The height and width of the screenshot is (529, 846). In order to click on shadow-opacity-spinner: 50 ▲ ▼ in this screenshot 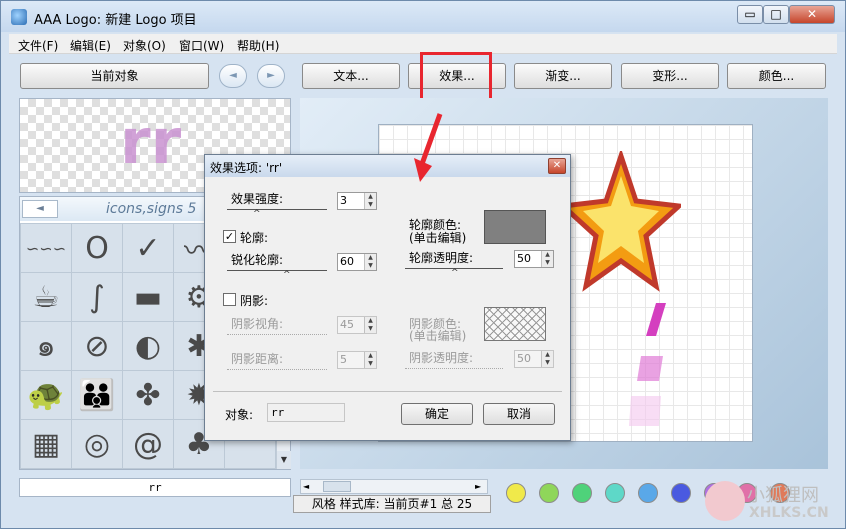, I will do `click(534, 359)`.